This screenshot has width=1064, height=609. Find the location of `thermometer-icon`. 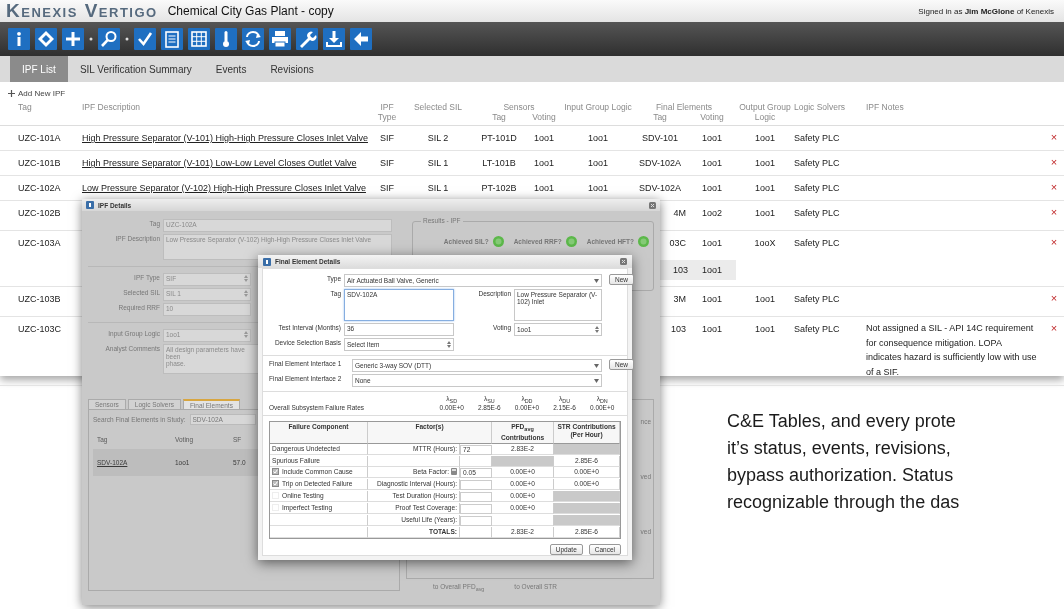

thermometer-icon is located at coordinates (226, 39).